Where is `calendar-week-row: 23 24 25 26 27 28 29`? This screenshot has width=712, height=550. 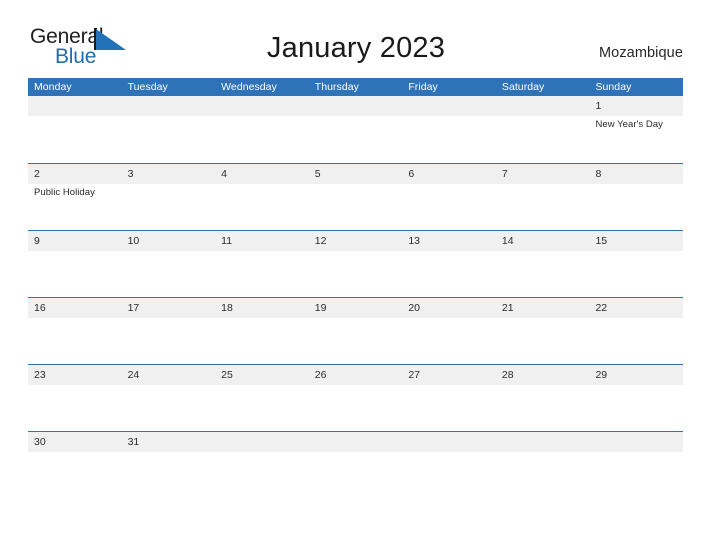
calendar-week-row: 23 24 25 26 27 28 29 is located at coordinates (355, 397).